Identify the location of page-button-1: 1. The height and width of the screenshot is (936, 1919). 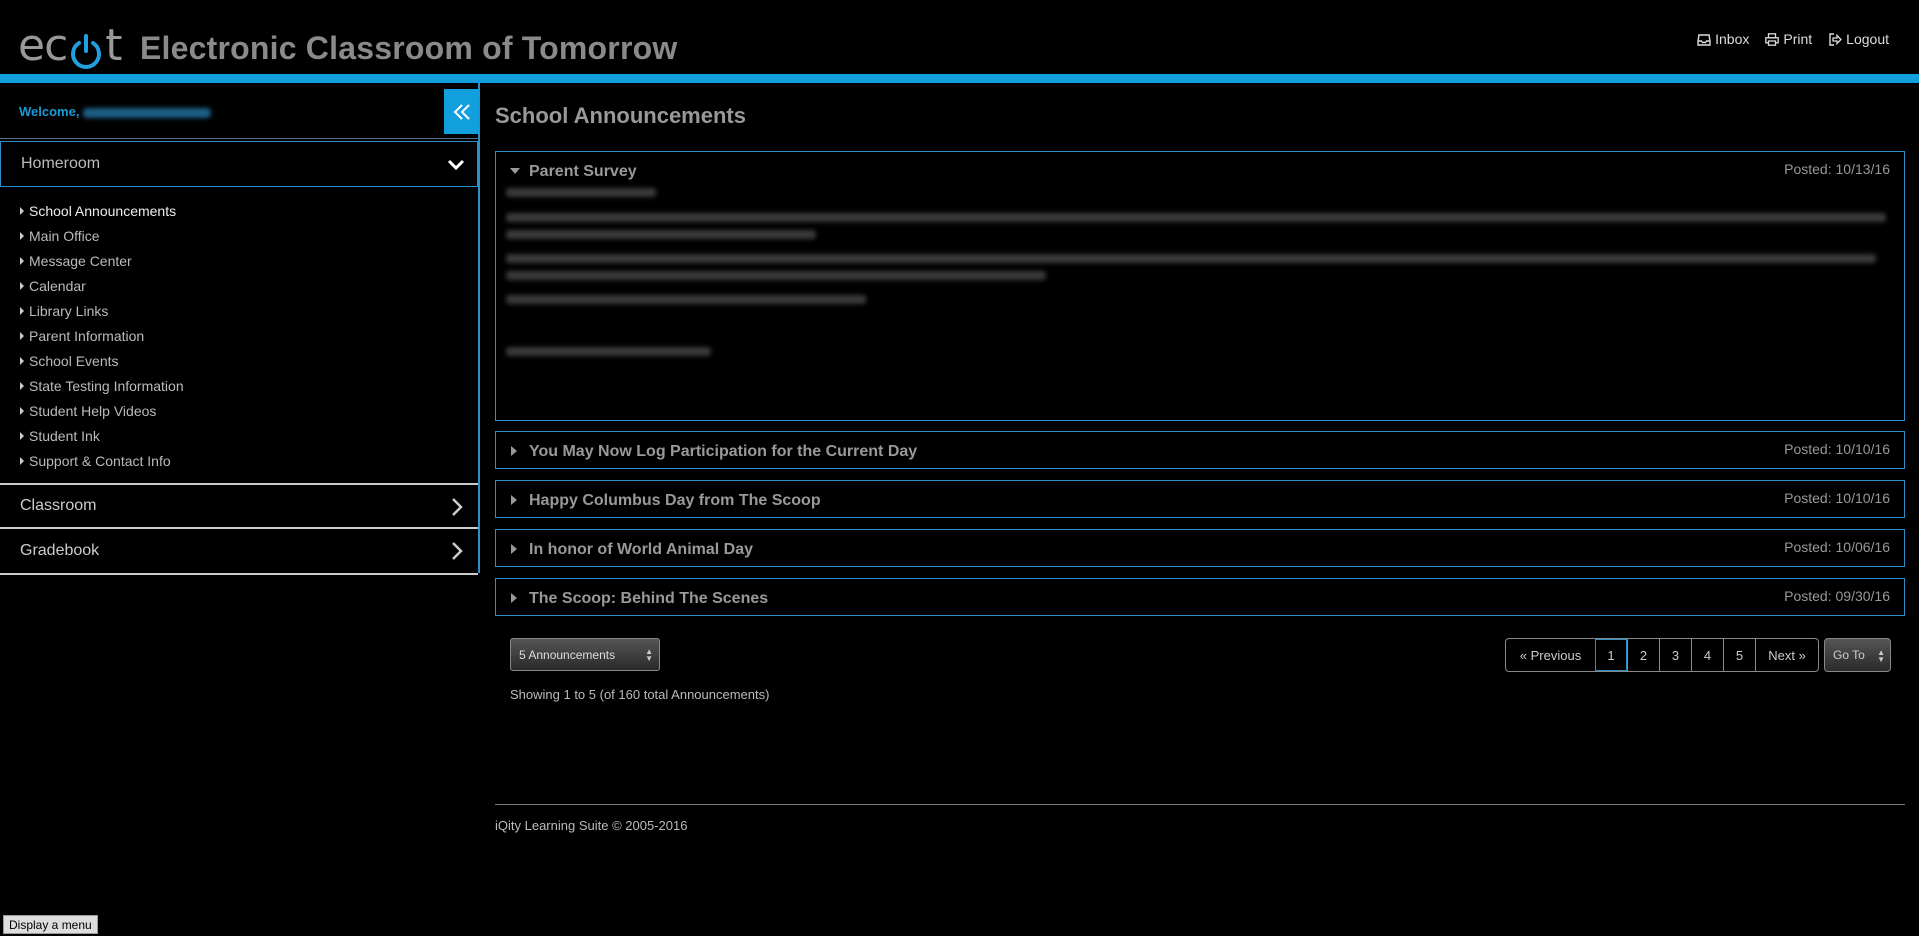
(1611, 655).